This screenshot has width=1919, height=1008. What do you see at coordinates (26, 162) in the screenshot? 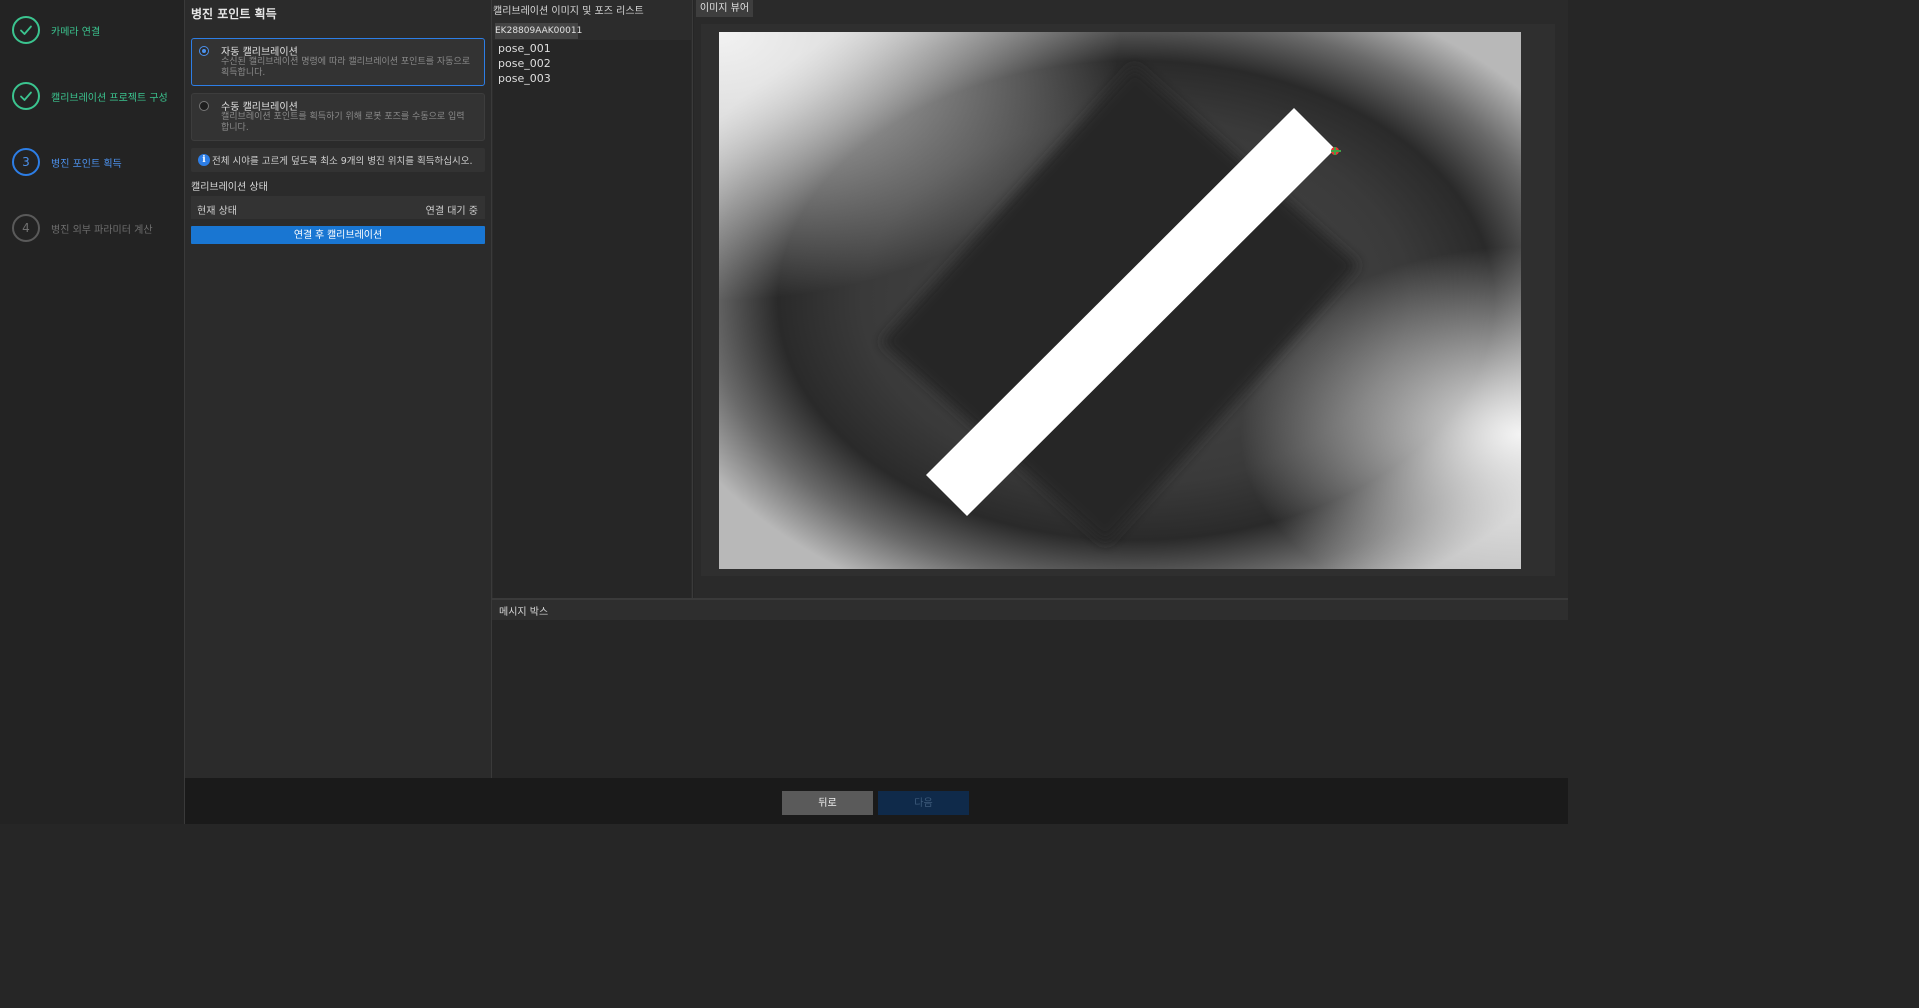
I see `step-number: 3` at bounding box center [26, 162].